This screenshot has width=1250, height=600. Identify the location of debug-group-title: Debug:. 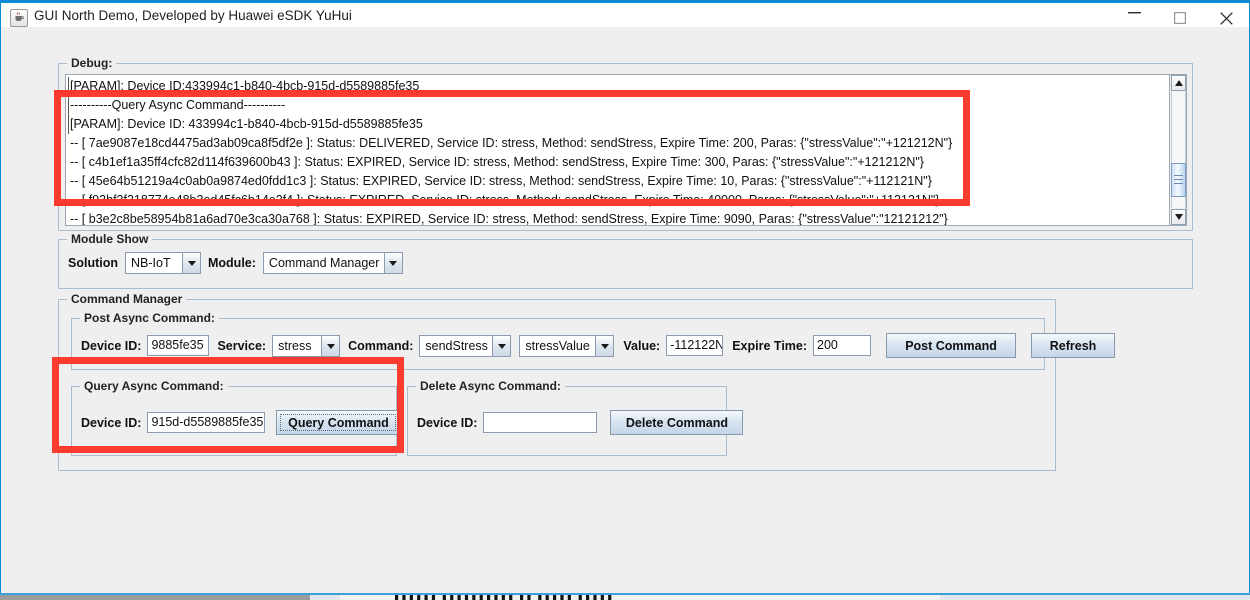
(92, 63).